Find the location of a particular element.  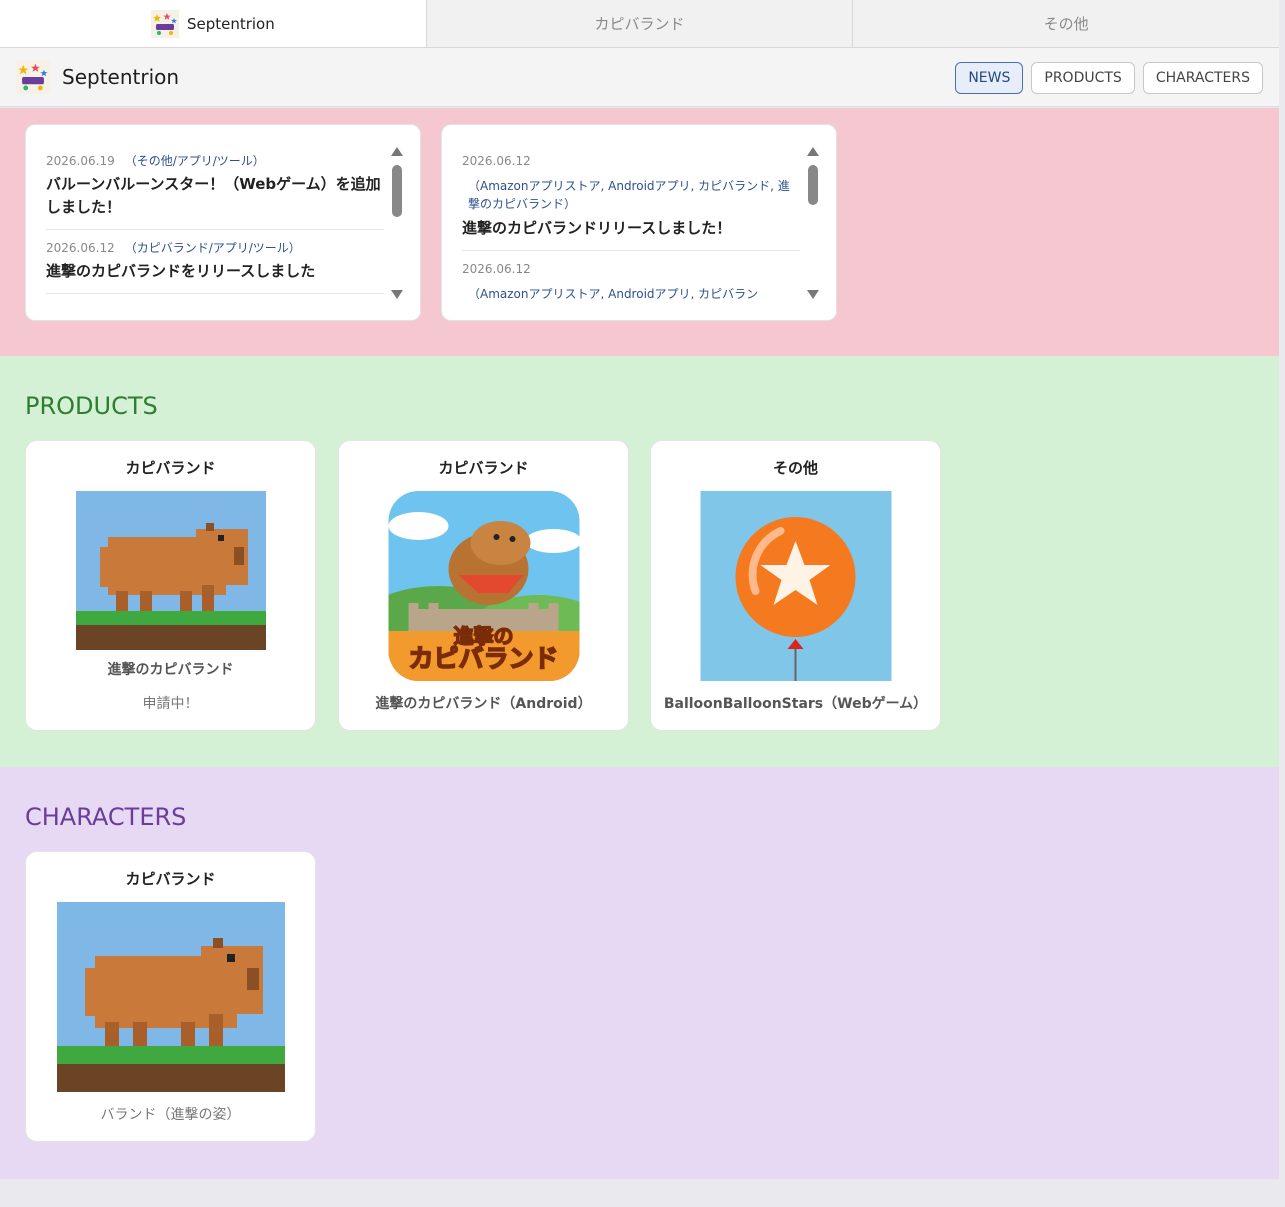

tab-label: カピバランド is located at coordinates (639, 24).